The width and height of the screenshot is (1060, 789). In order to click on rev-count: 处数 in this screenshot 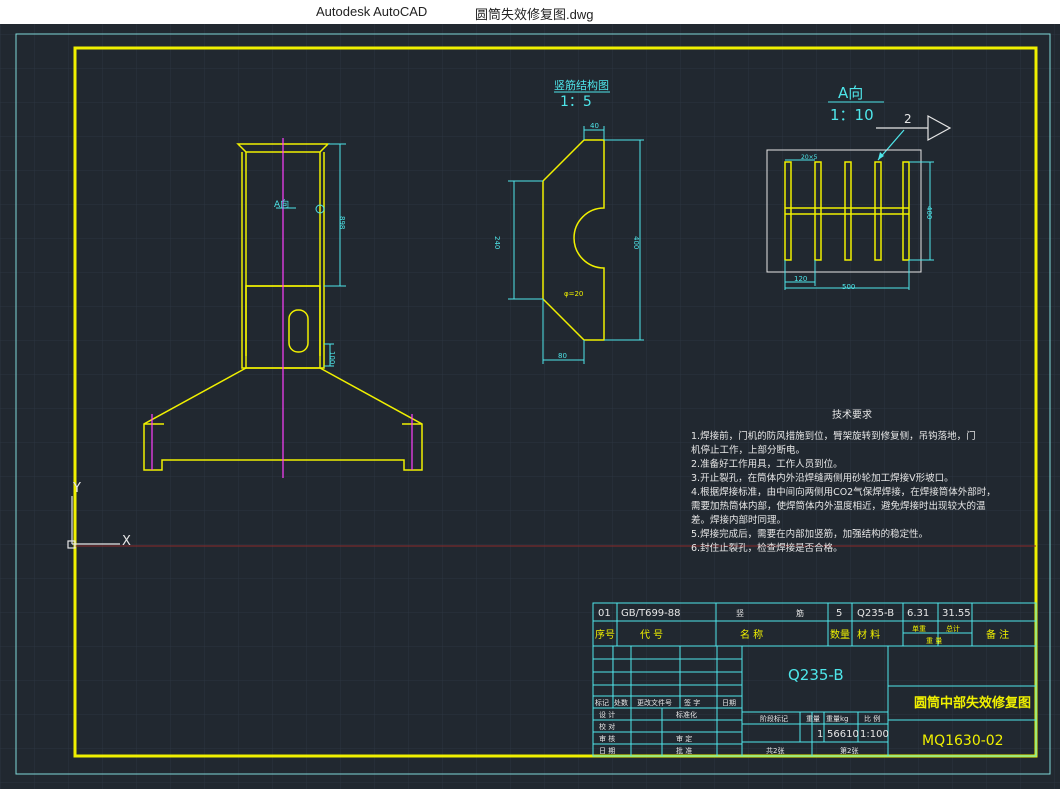, I will do `click(621, 702)`.